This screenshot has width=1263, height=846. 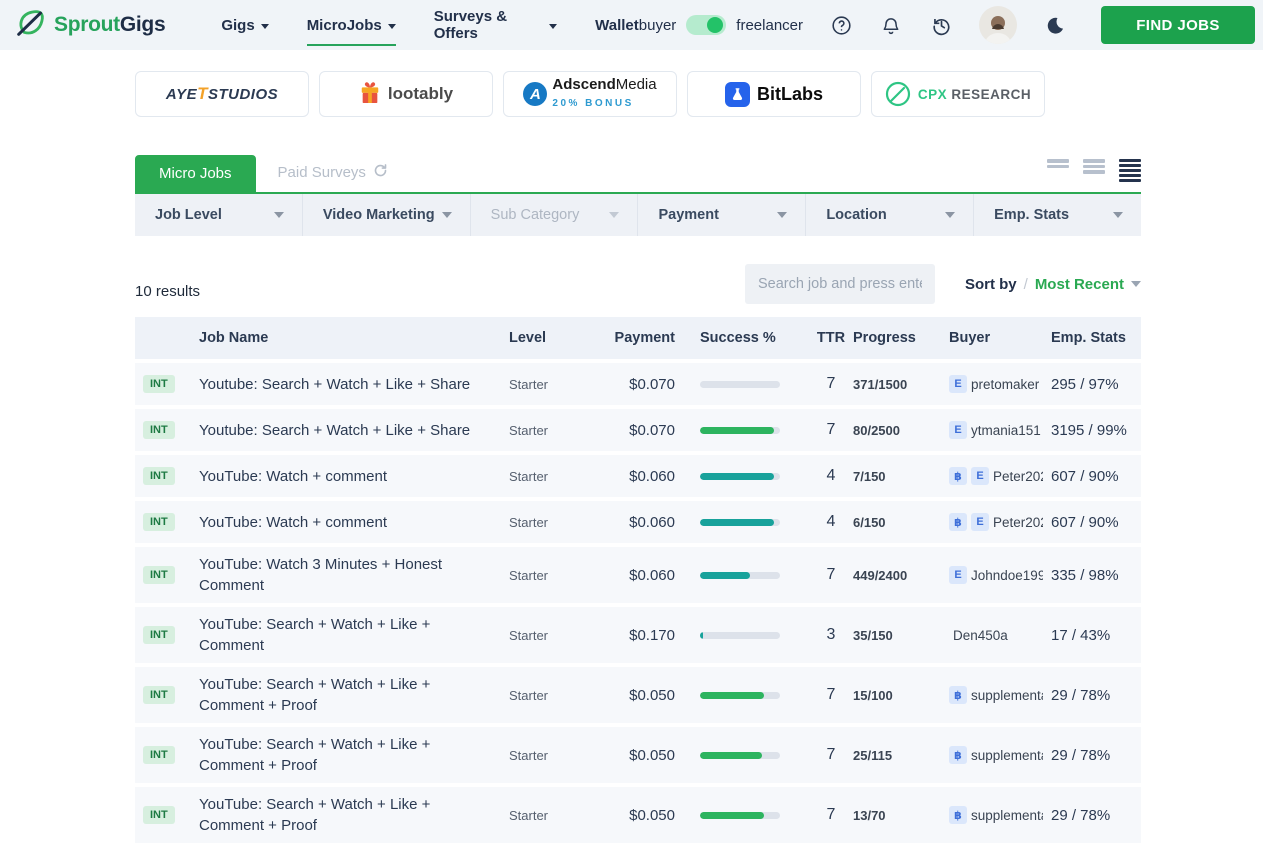 What do you see at coordinates (884, 338) in the screenshot?
I see `col-progress: Progress` at bounding box center [884, 338].